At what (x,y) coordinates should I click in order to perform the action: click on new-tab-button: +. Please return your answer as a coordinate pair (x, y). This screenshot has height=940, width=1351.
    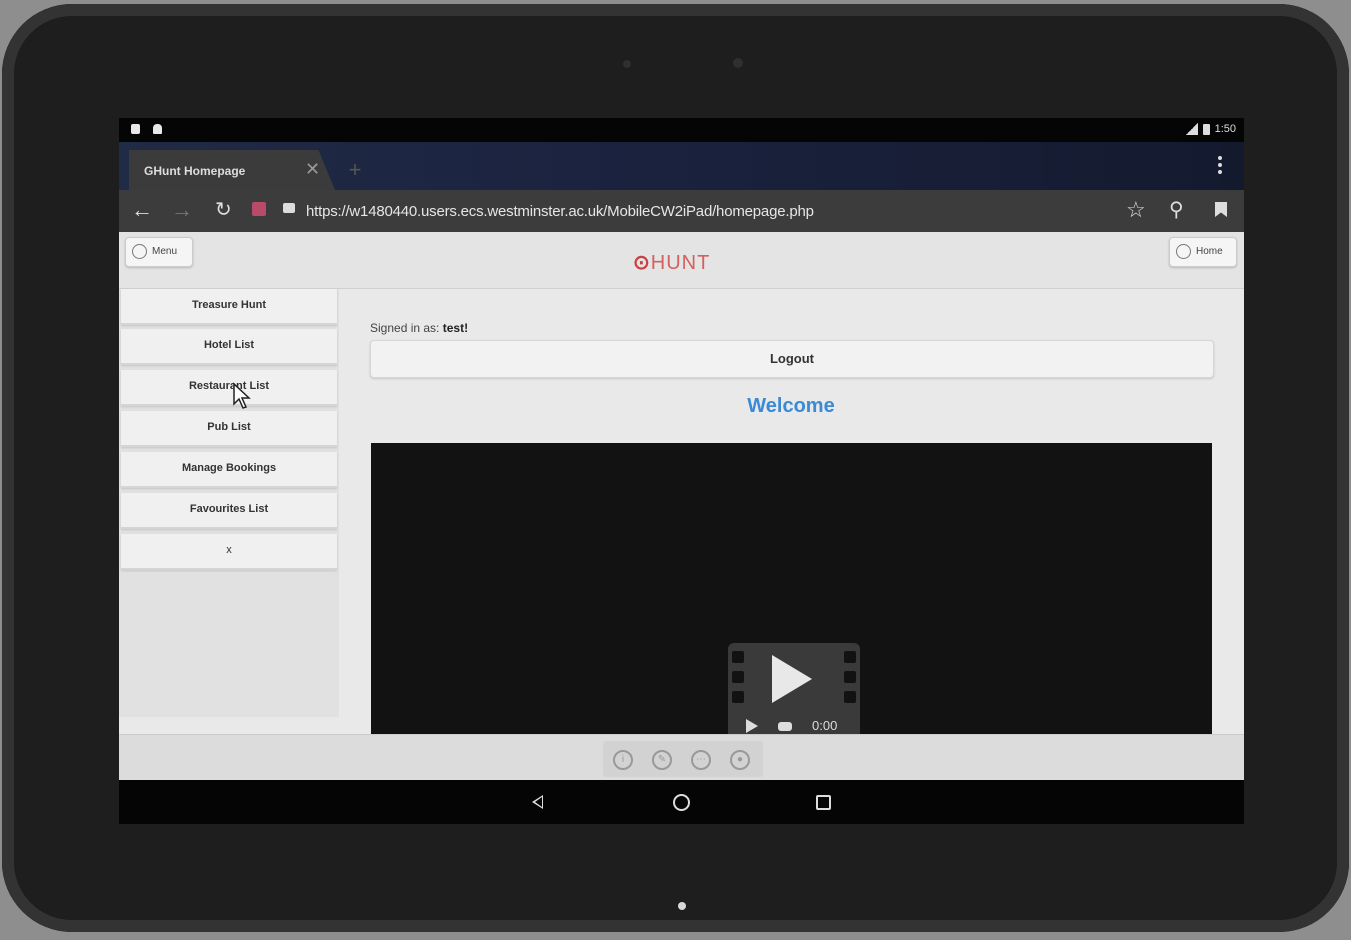
    Looking at the image, I should click on (355, 172).